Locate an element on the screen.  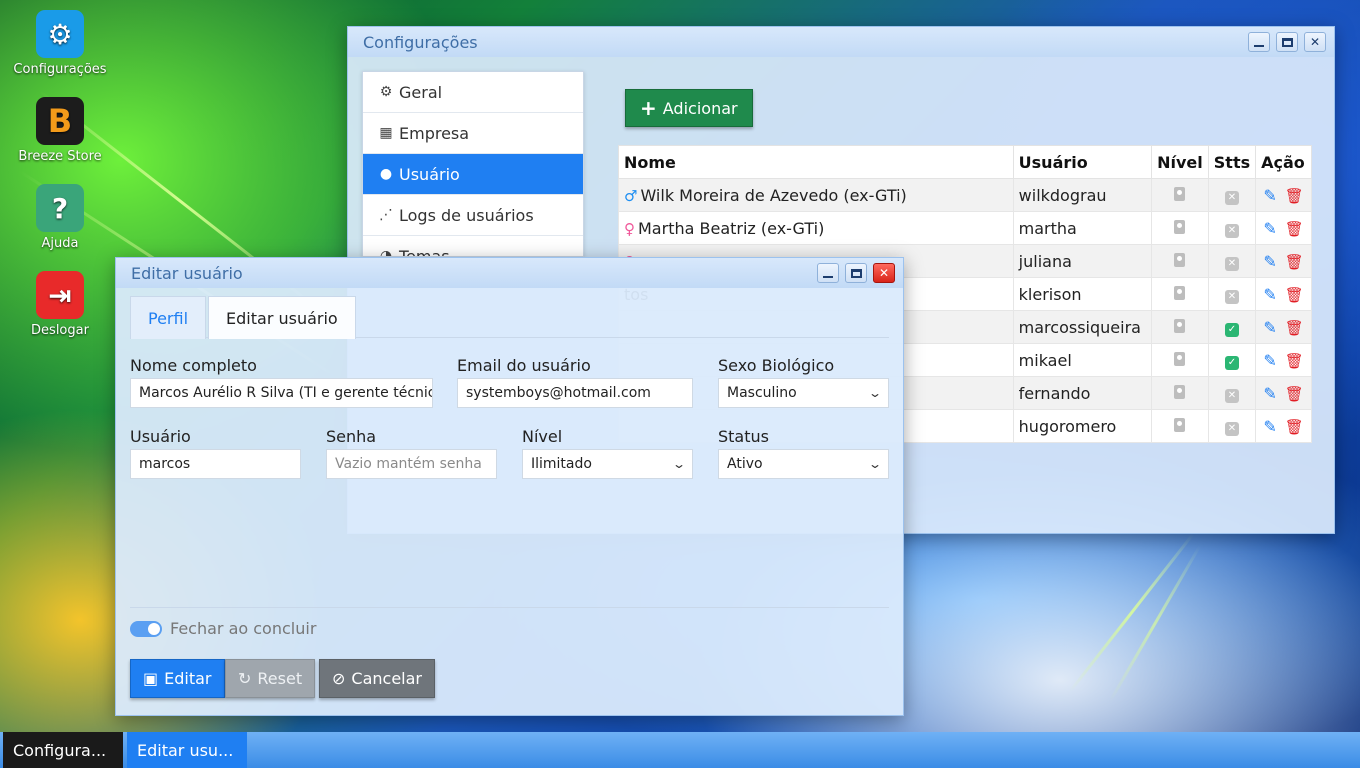
cell-username: mikael is located at coordinates (1082, 360).